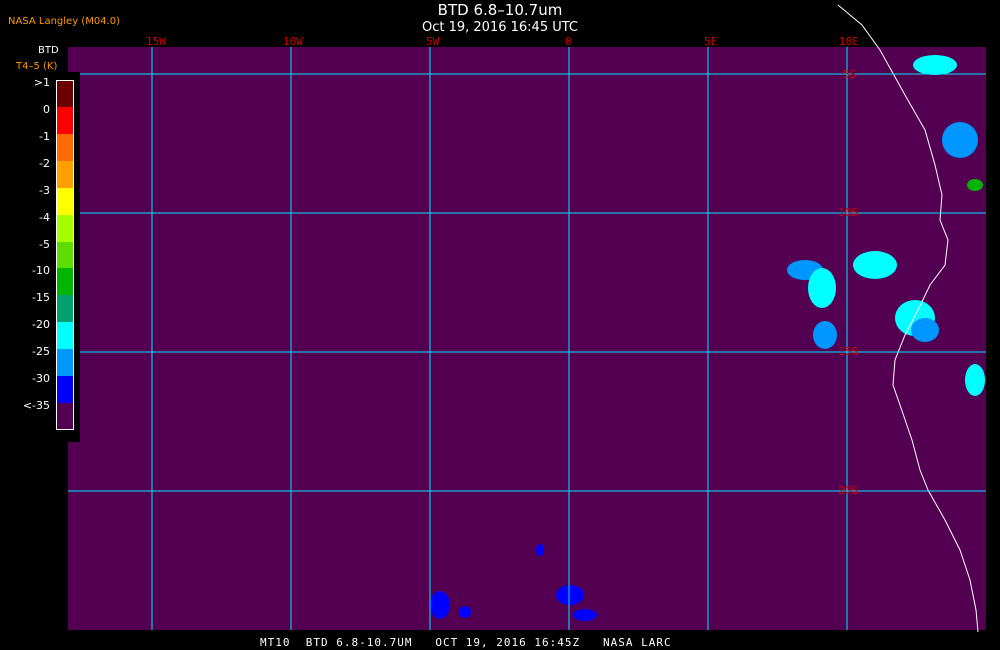 The image size is (1000, 650). What do you see at coordinates (848, 351) in the screenshot?
I see `lat-label-15s: 15S` at bounding box center [848, 351].